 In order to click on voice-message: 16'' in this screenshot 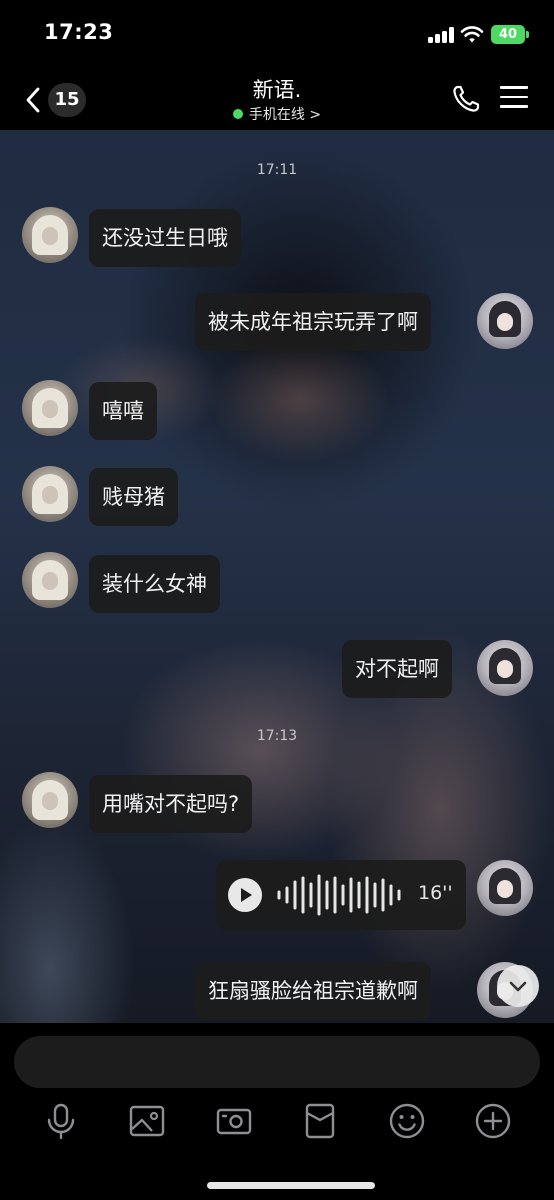, I will do `click(341, 895)`.